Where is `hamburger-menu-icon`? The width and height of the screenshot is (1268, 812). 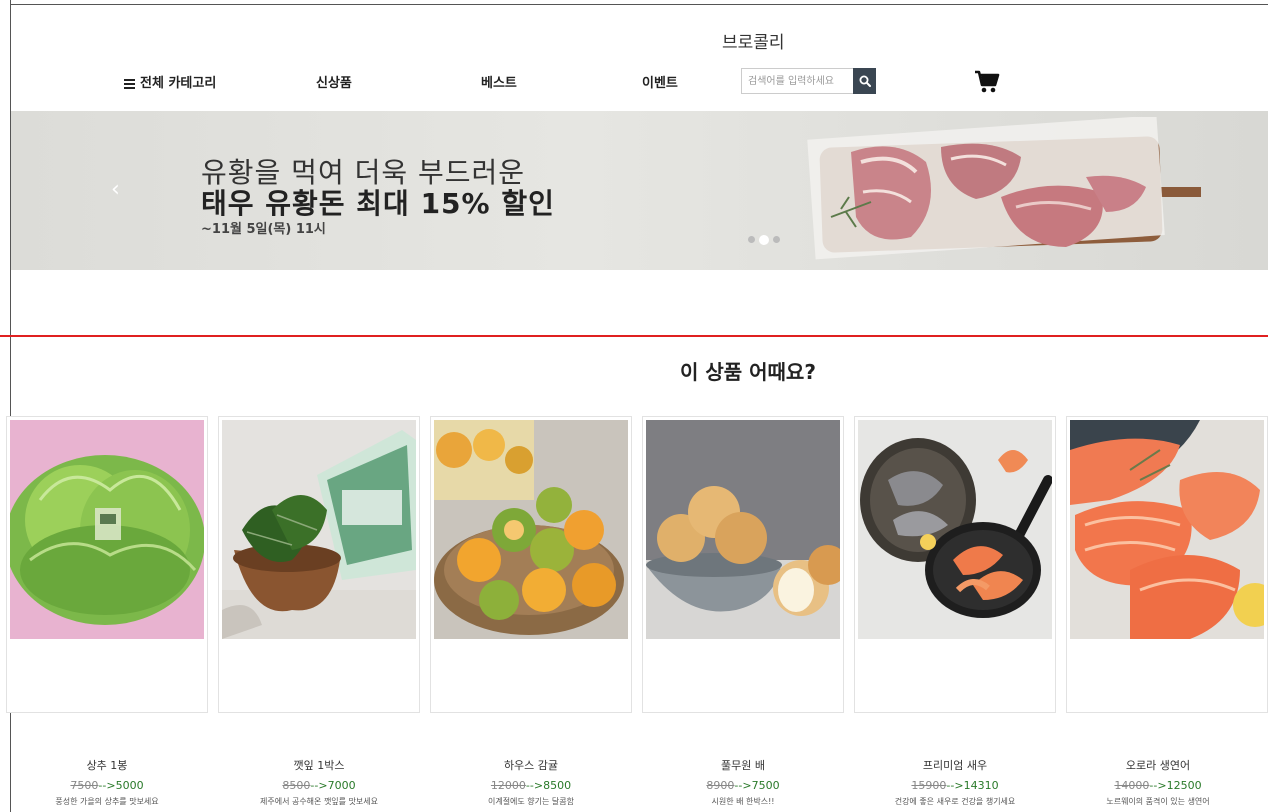
hamburger-menu-icon is located at coordinates (129, 84).